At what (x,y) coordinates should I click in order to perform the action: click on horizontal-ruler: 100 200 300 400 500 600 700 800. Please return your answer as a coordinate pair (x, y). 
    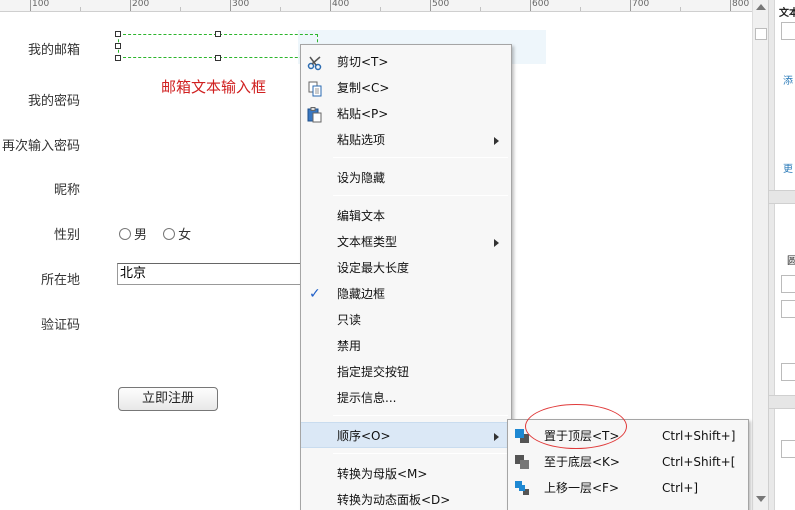
    Looking at the image, I should click on (376, 6).